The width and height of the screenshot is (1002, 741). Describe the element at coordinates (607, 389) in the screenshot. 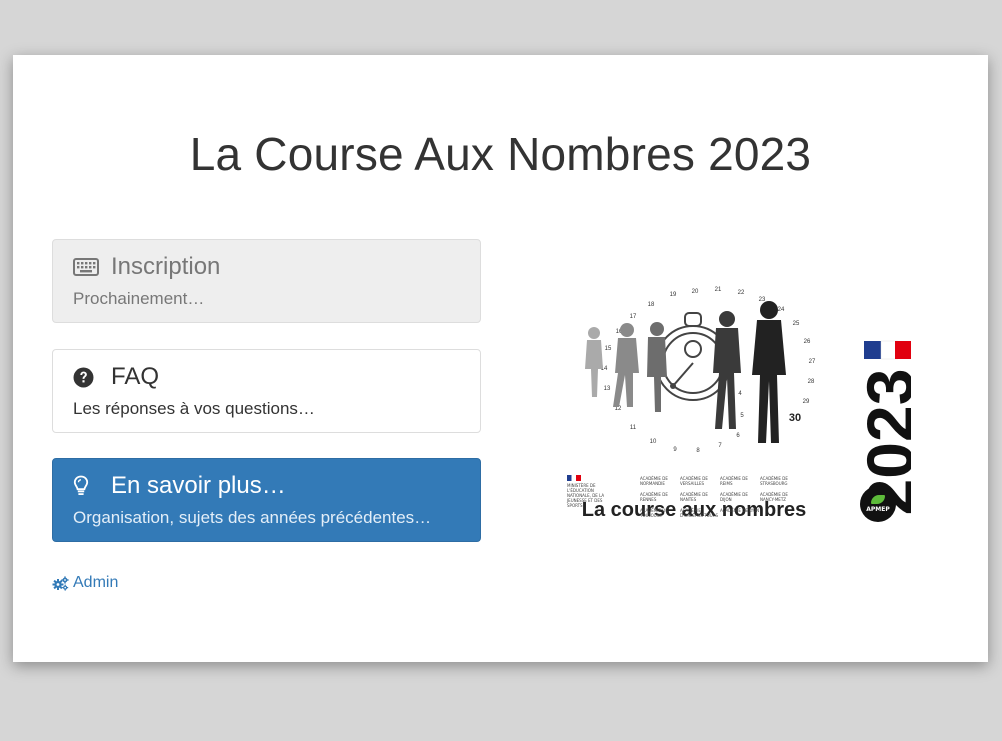

I see `svg-text: 13` at that location.